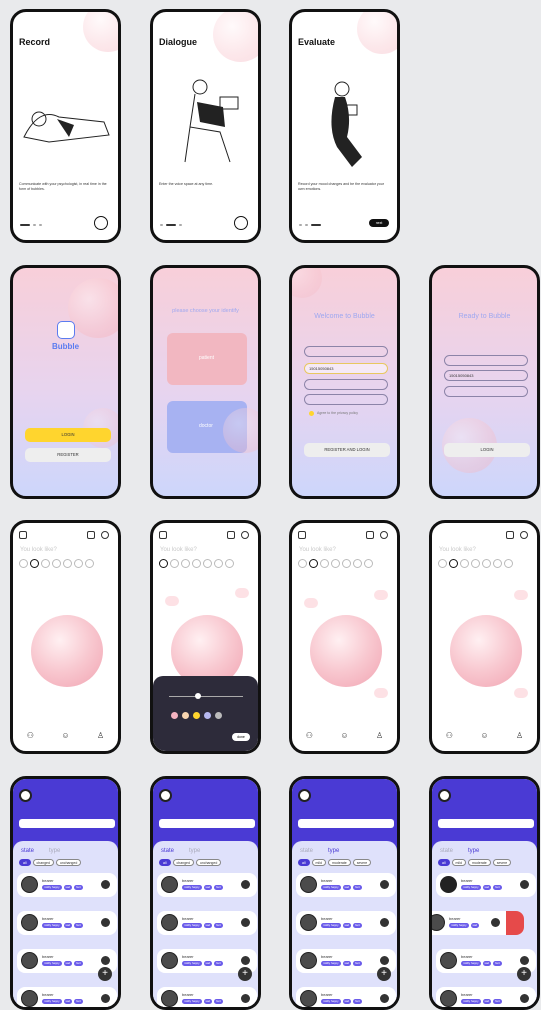 This screenshot has width=541, height=1010. Describe the element at coordinates (207, 359) in the screenshot. I see `patient-option-card: patient` at that location.